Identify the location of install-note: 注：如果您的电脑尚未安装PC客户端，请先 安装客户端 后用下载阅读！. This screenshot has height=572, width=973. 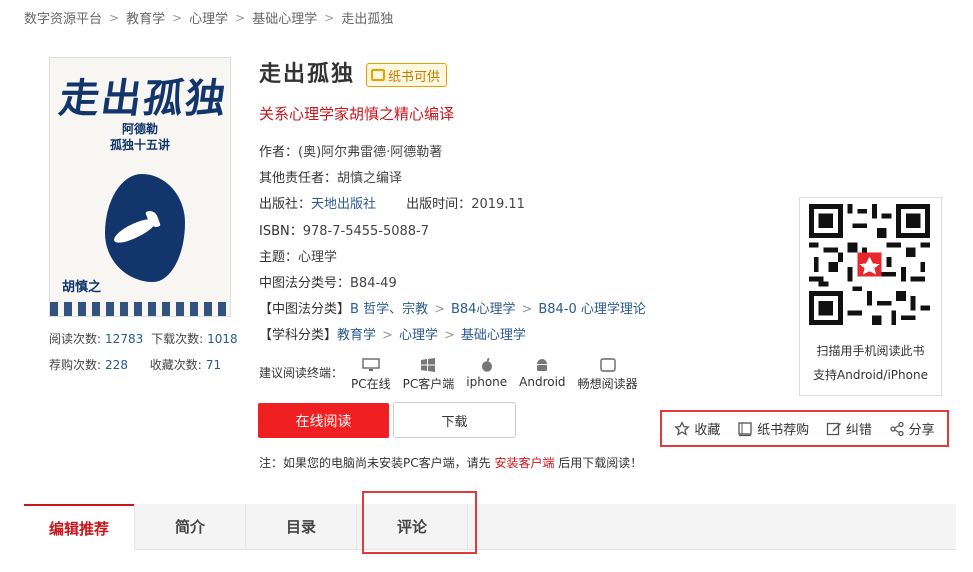
(450, 462).